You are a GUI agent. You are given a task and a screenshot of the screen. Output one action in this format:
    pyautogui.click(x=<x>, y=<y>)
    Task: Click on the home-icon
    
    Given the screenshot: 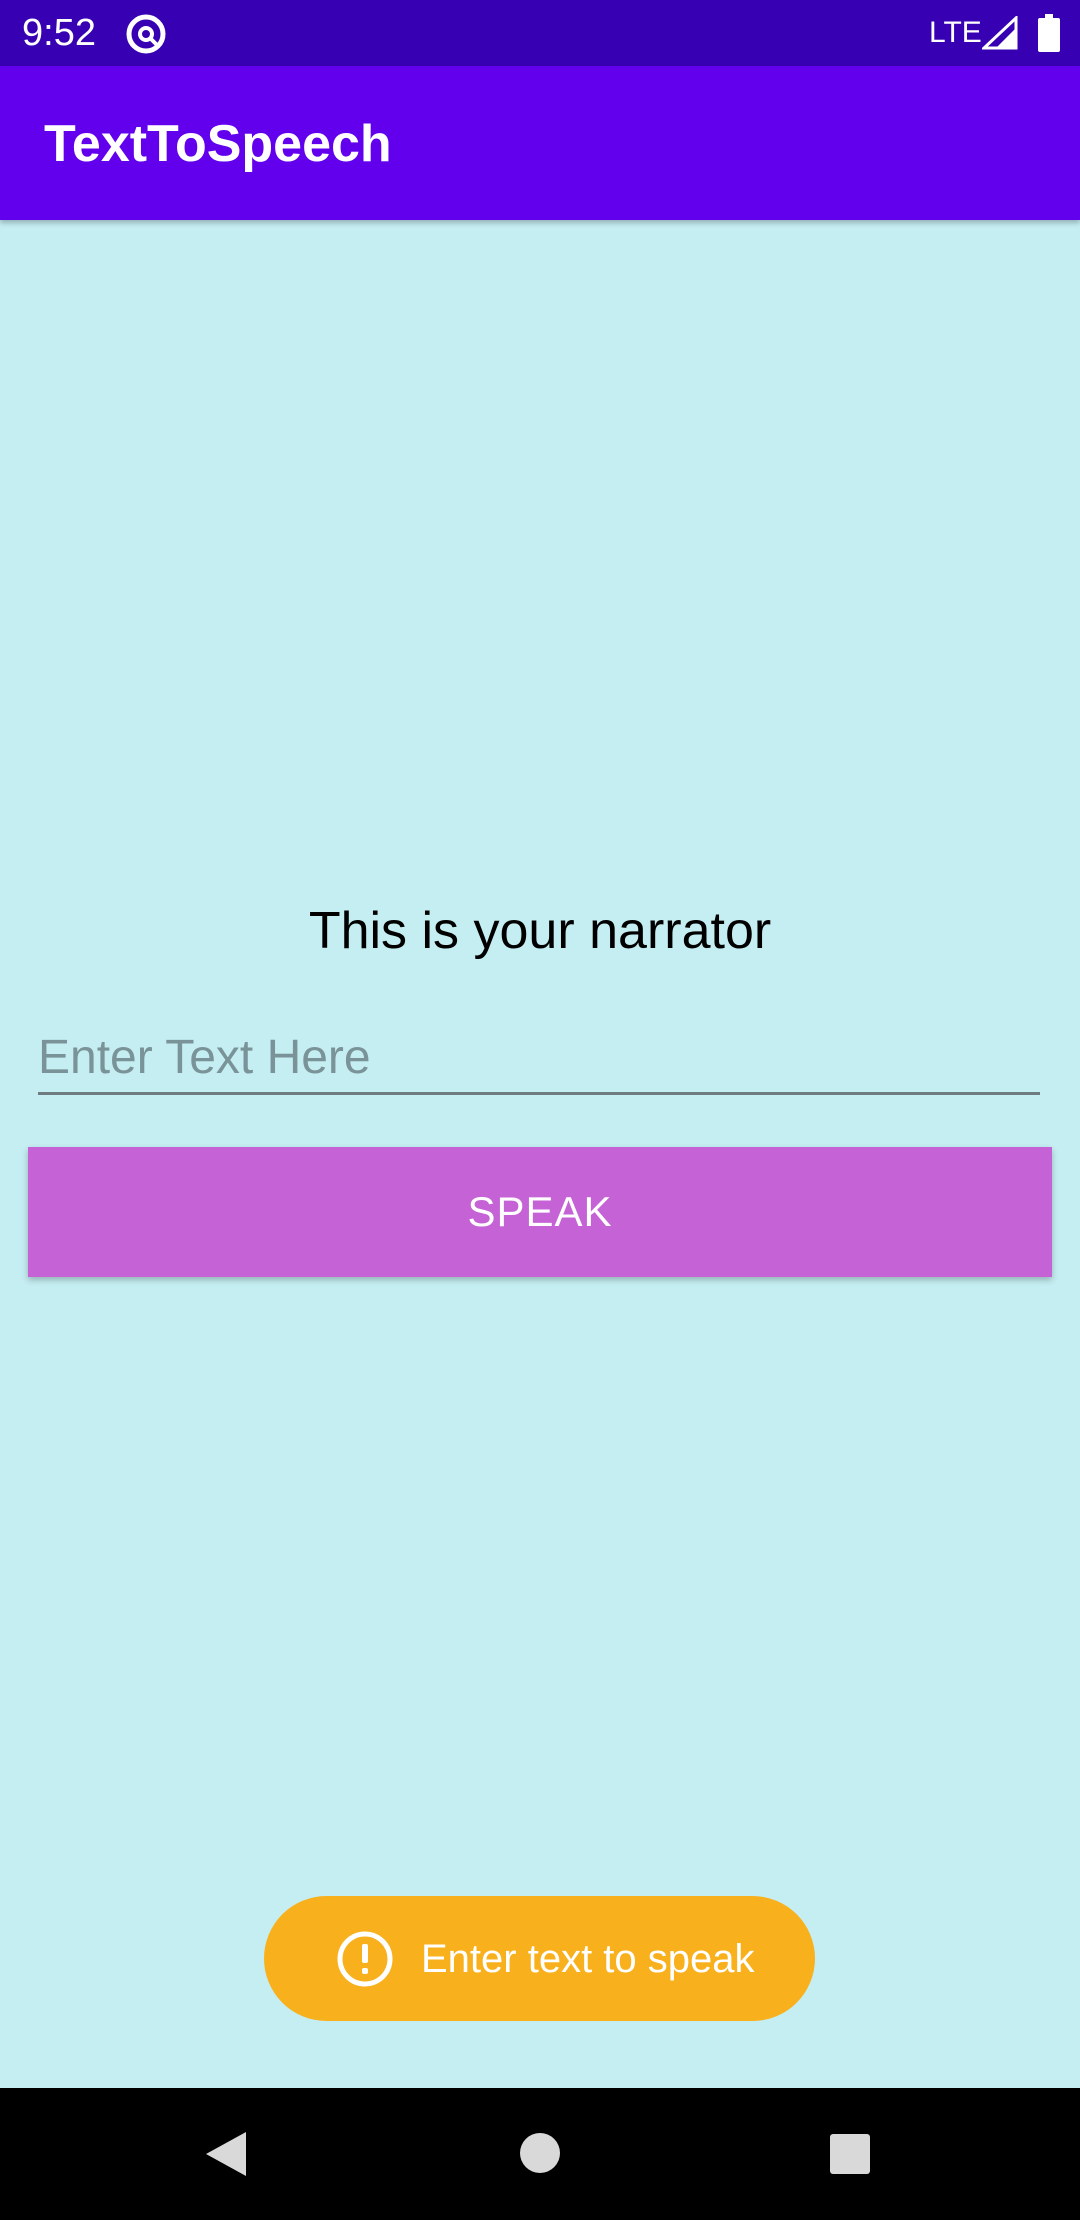 What is the action you would take?
    pyautogui.click(x=540, y=2153)
    